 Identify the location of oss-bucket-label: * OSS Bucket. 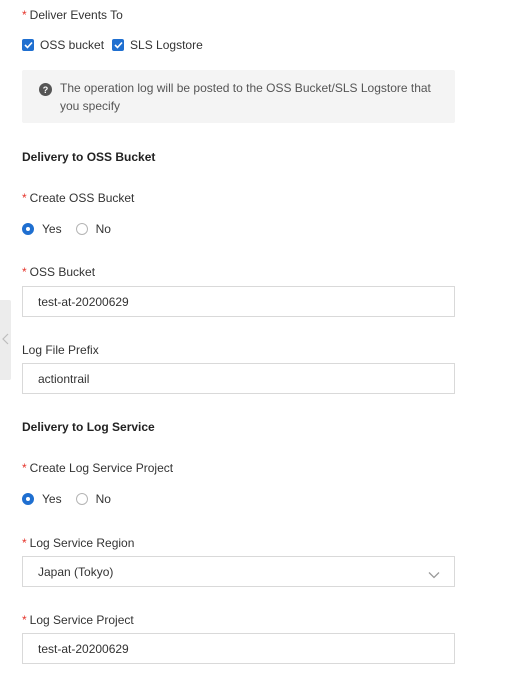
(58, 272).